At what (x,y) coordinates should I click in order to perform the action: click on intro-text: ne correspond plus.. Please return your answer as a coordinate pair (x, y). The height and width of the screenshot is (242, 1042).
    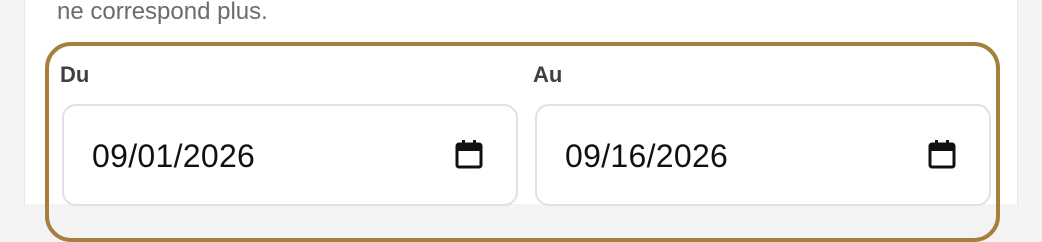
    Looking at the image, I should click on (162, 12).